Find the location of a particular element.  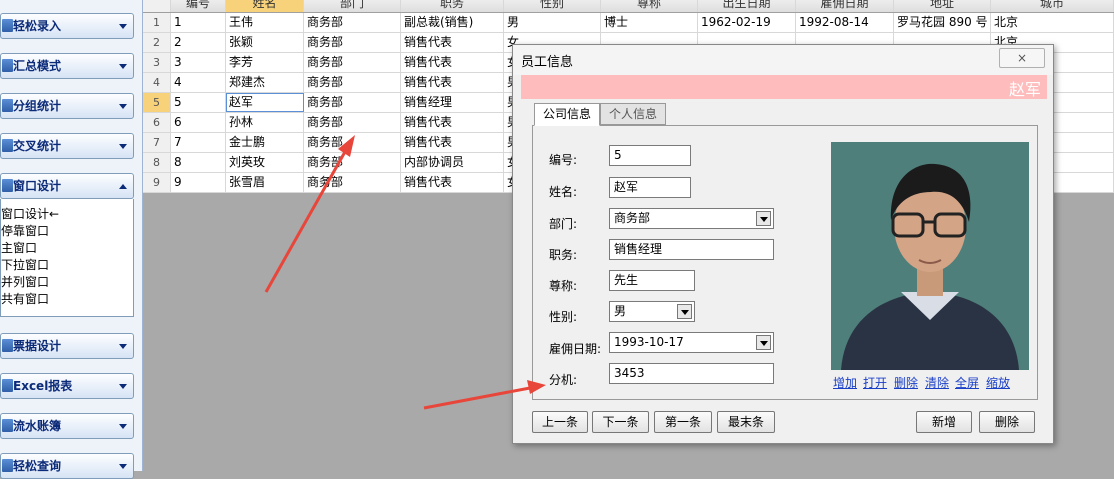

sidebar-group-grouping: 分组统计 is located at coordinates (67, 106).